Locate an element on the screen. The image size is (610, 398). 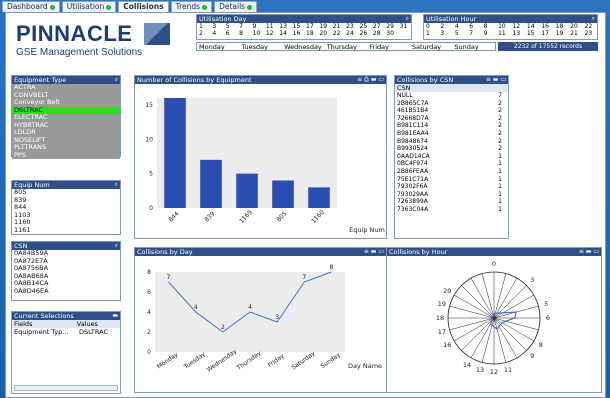
tab-dashboard: Dashboard is located at coordinates (31, 6).